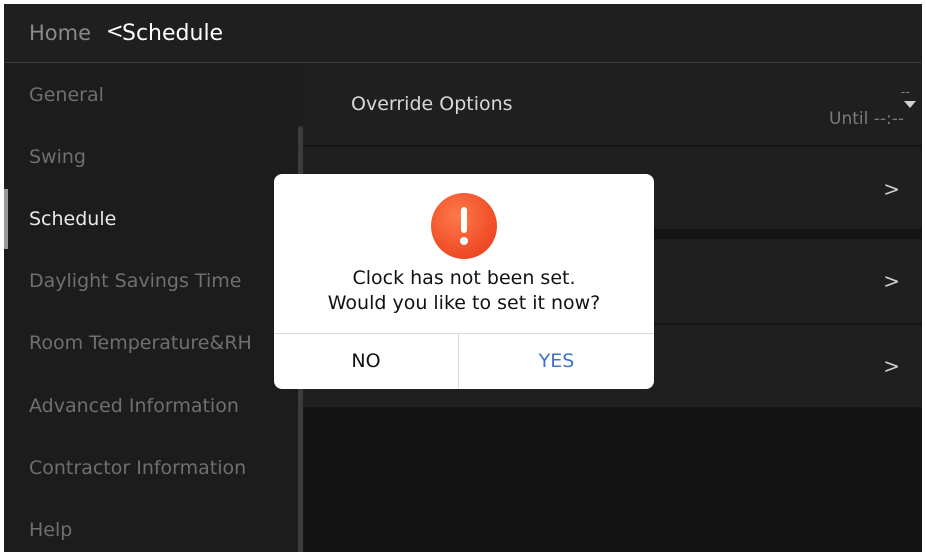 This screenshot has height=556, width=926. I want to click on sidebar-item-label: General, so click(66, 95).